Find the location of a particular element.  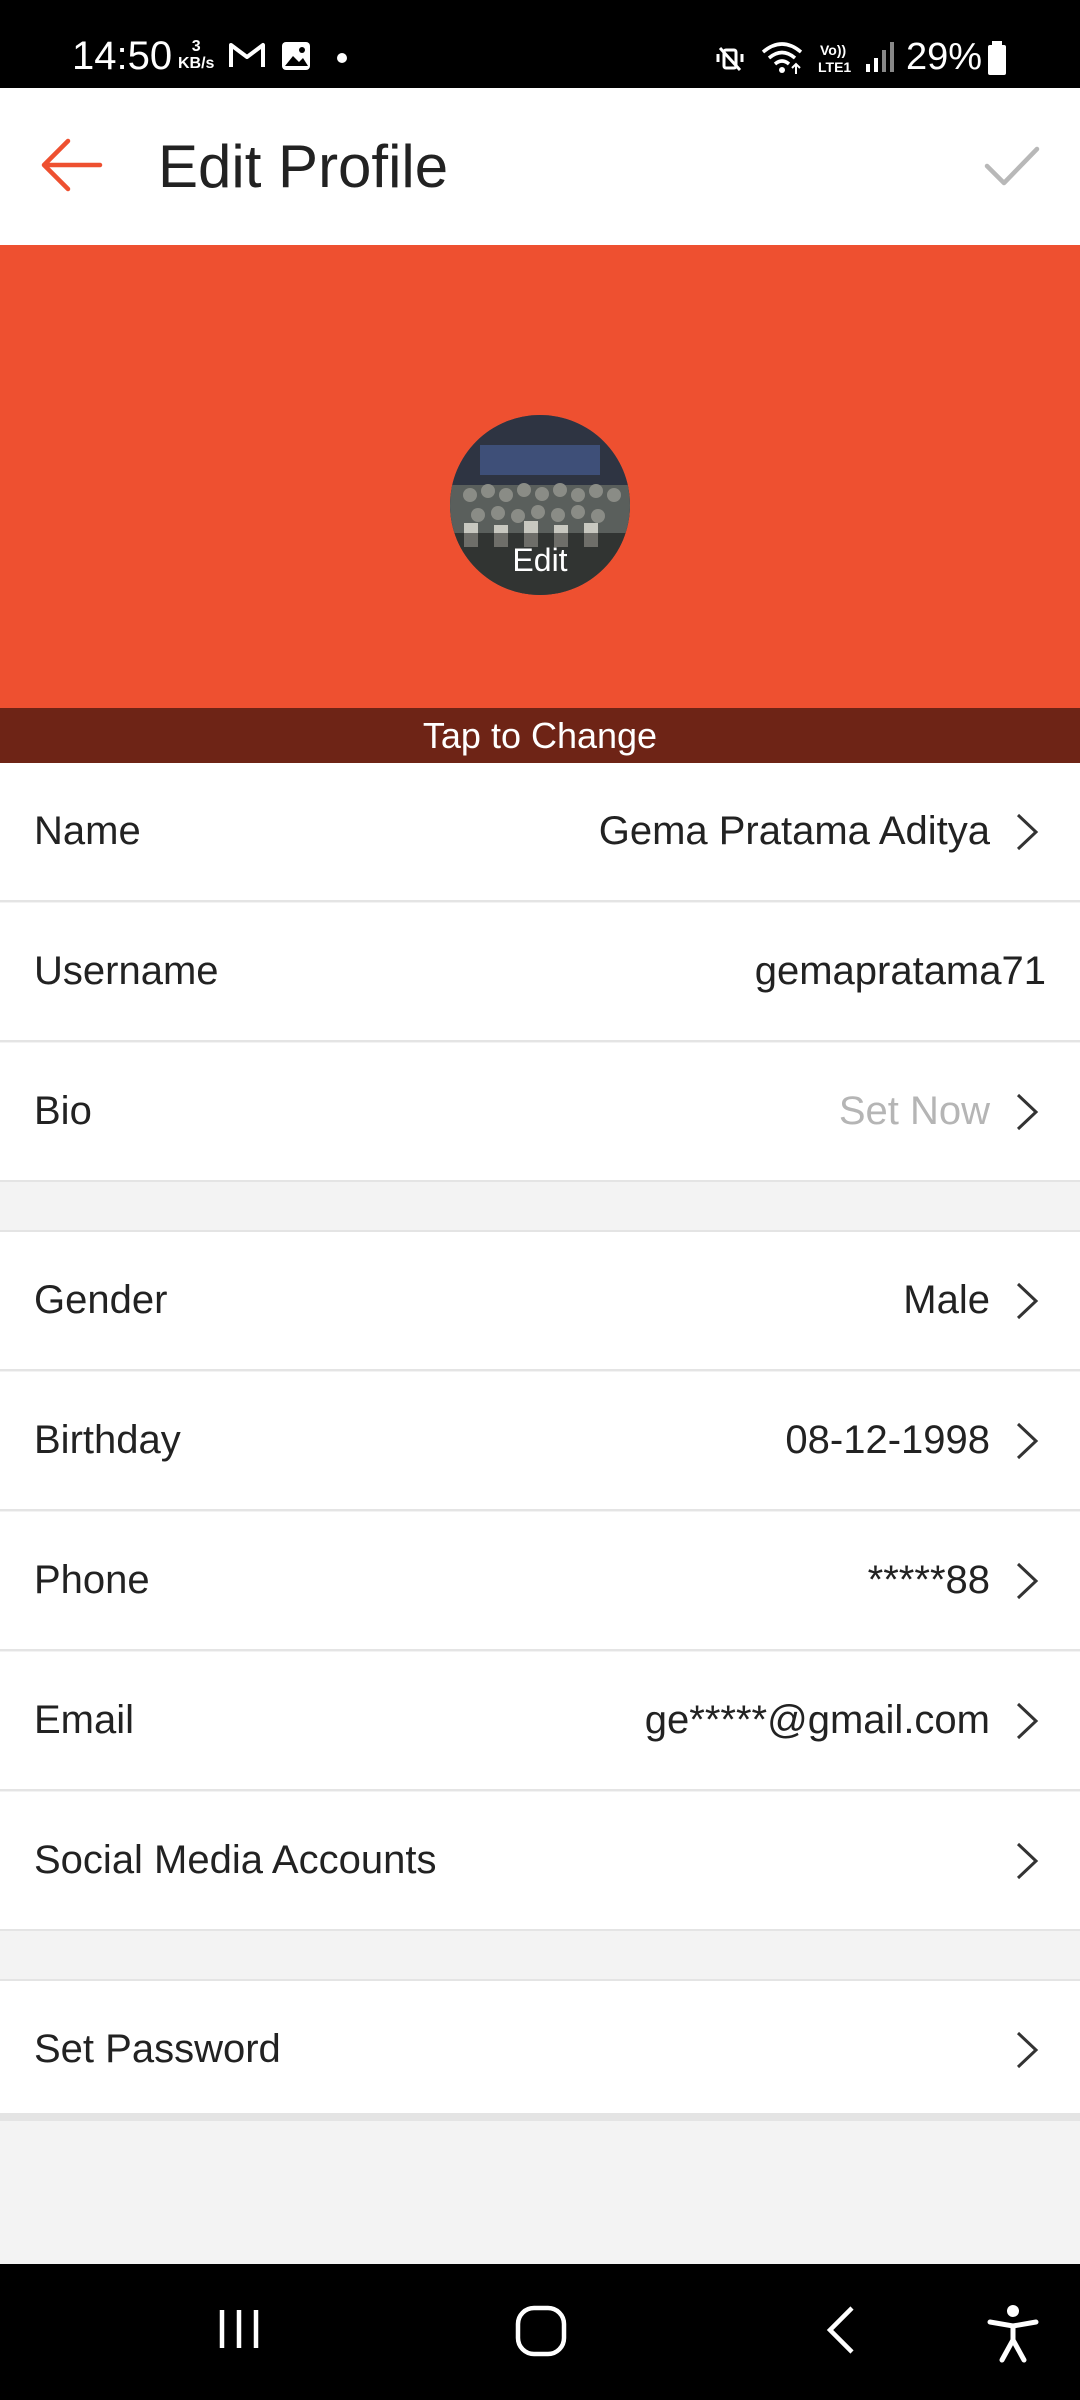

row-label: Gender is located at coordinates (101, 1300).